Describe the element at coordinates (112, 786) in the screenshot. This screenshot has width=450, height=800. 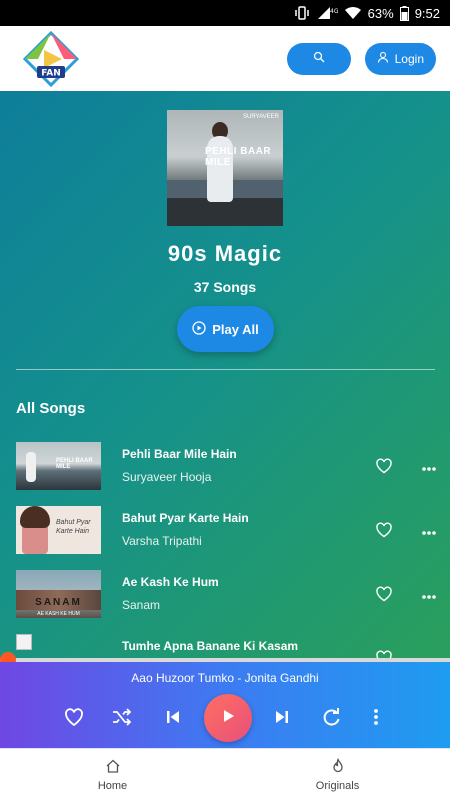
I see `nav-home-label: Home` at that location.